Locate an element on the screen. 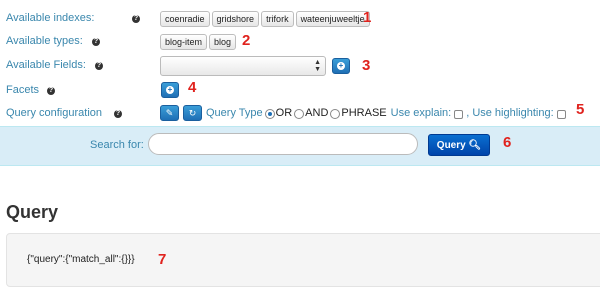 This screenshot has width=600, height=295. available-fields-label: Available Fields: is located at coordinates (46, 65).